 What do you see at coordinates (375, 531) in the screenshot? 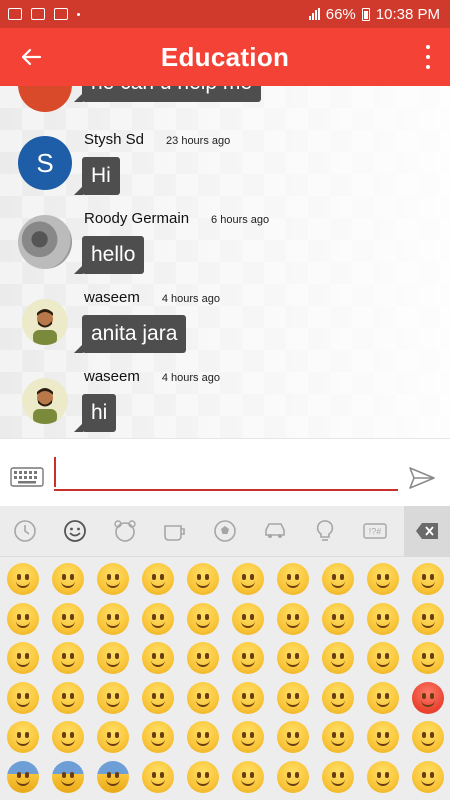
I see `symbols-icon: !?#` at bounding box center [375, 531].